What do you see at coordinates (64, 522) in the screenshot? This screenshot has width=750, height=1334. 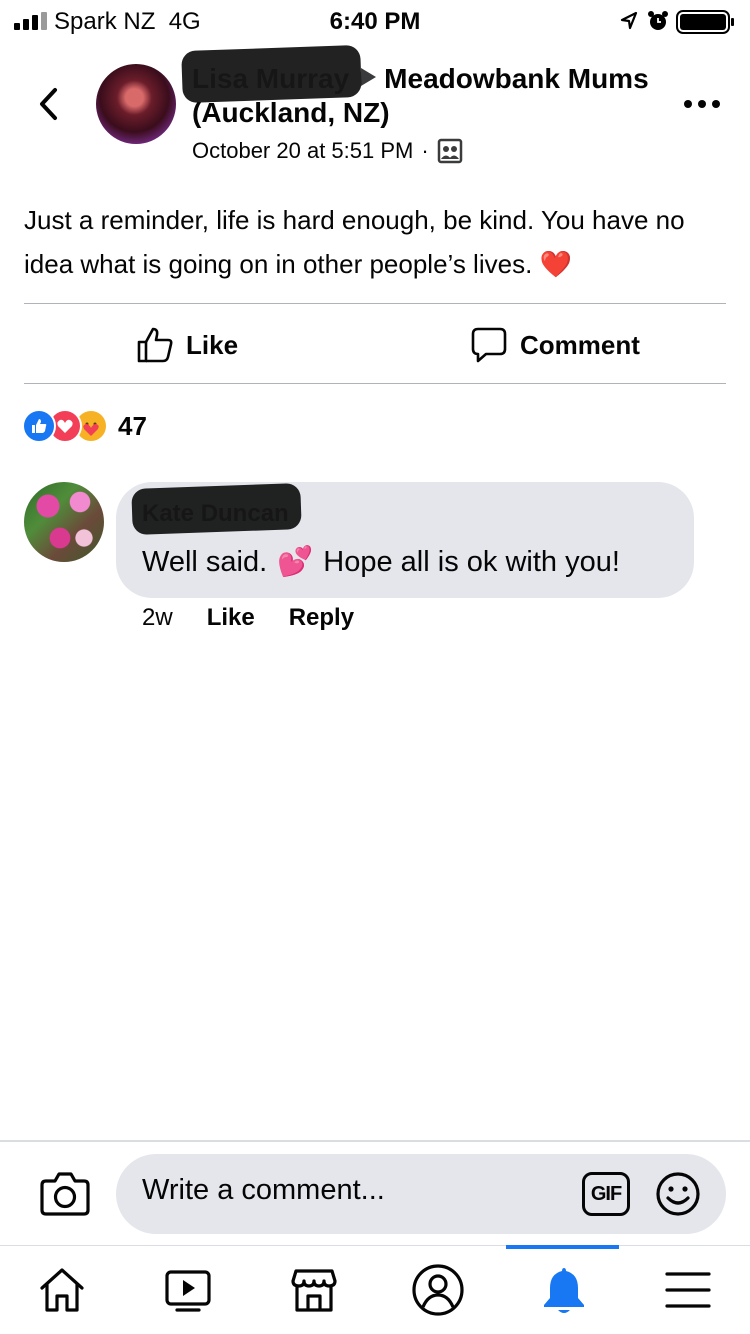 I see `commenter-avatar` at bounding box center [64, 522].